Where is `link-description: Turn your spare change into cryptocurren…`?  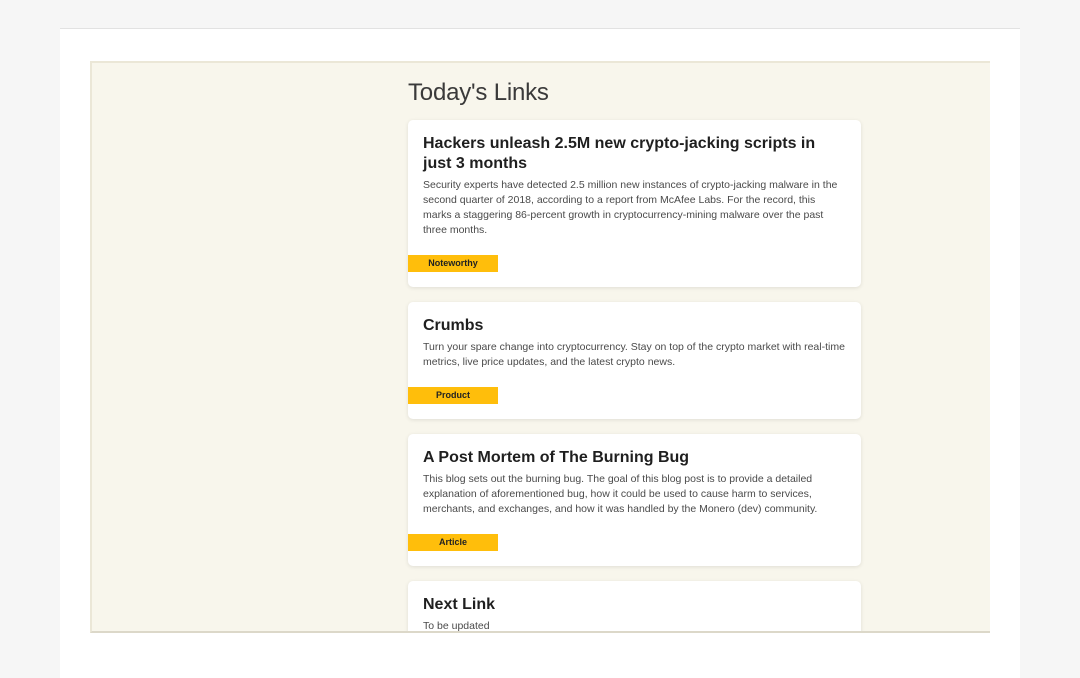
link-description: Turn your spare change into cryptocurren… is located at coordinates (634, 354).